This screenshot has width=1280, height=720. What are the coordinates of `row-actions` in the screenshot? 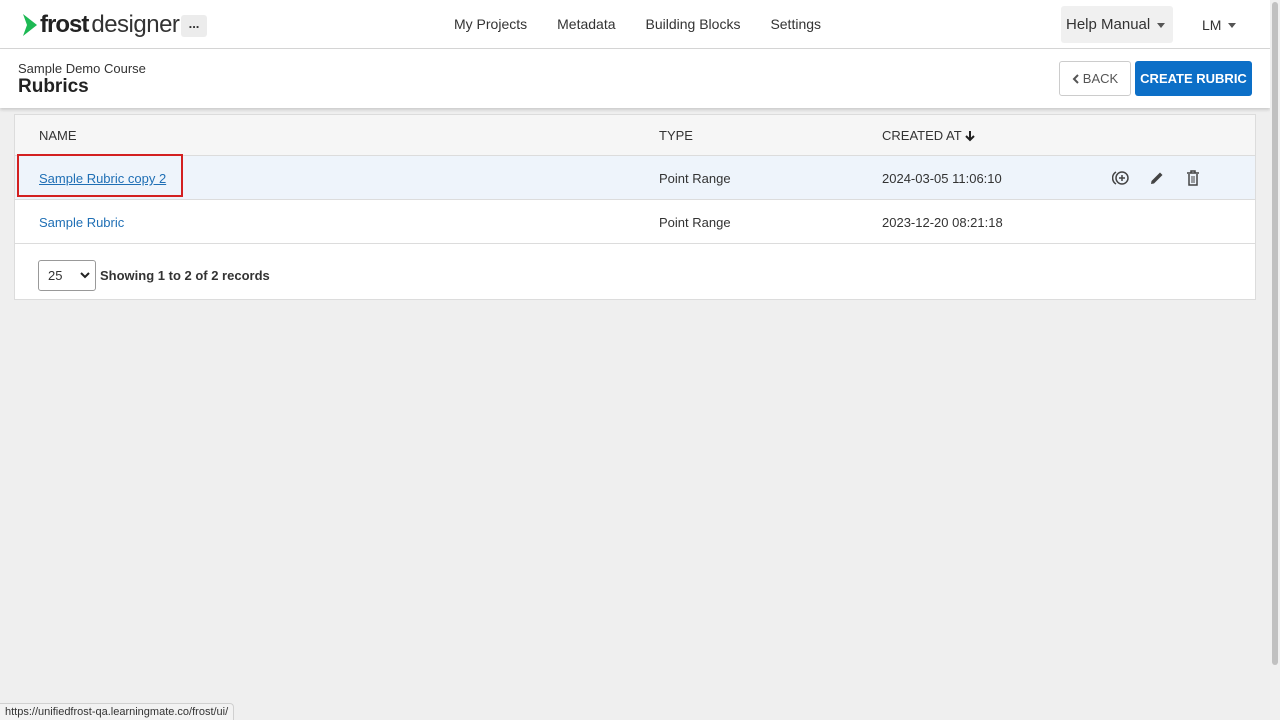 It's located at (1166, 178).